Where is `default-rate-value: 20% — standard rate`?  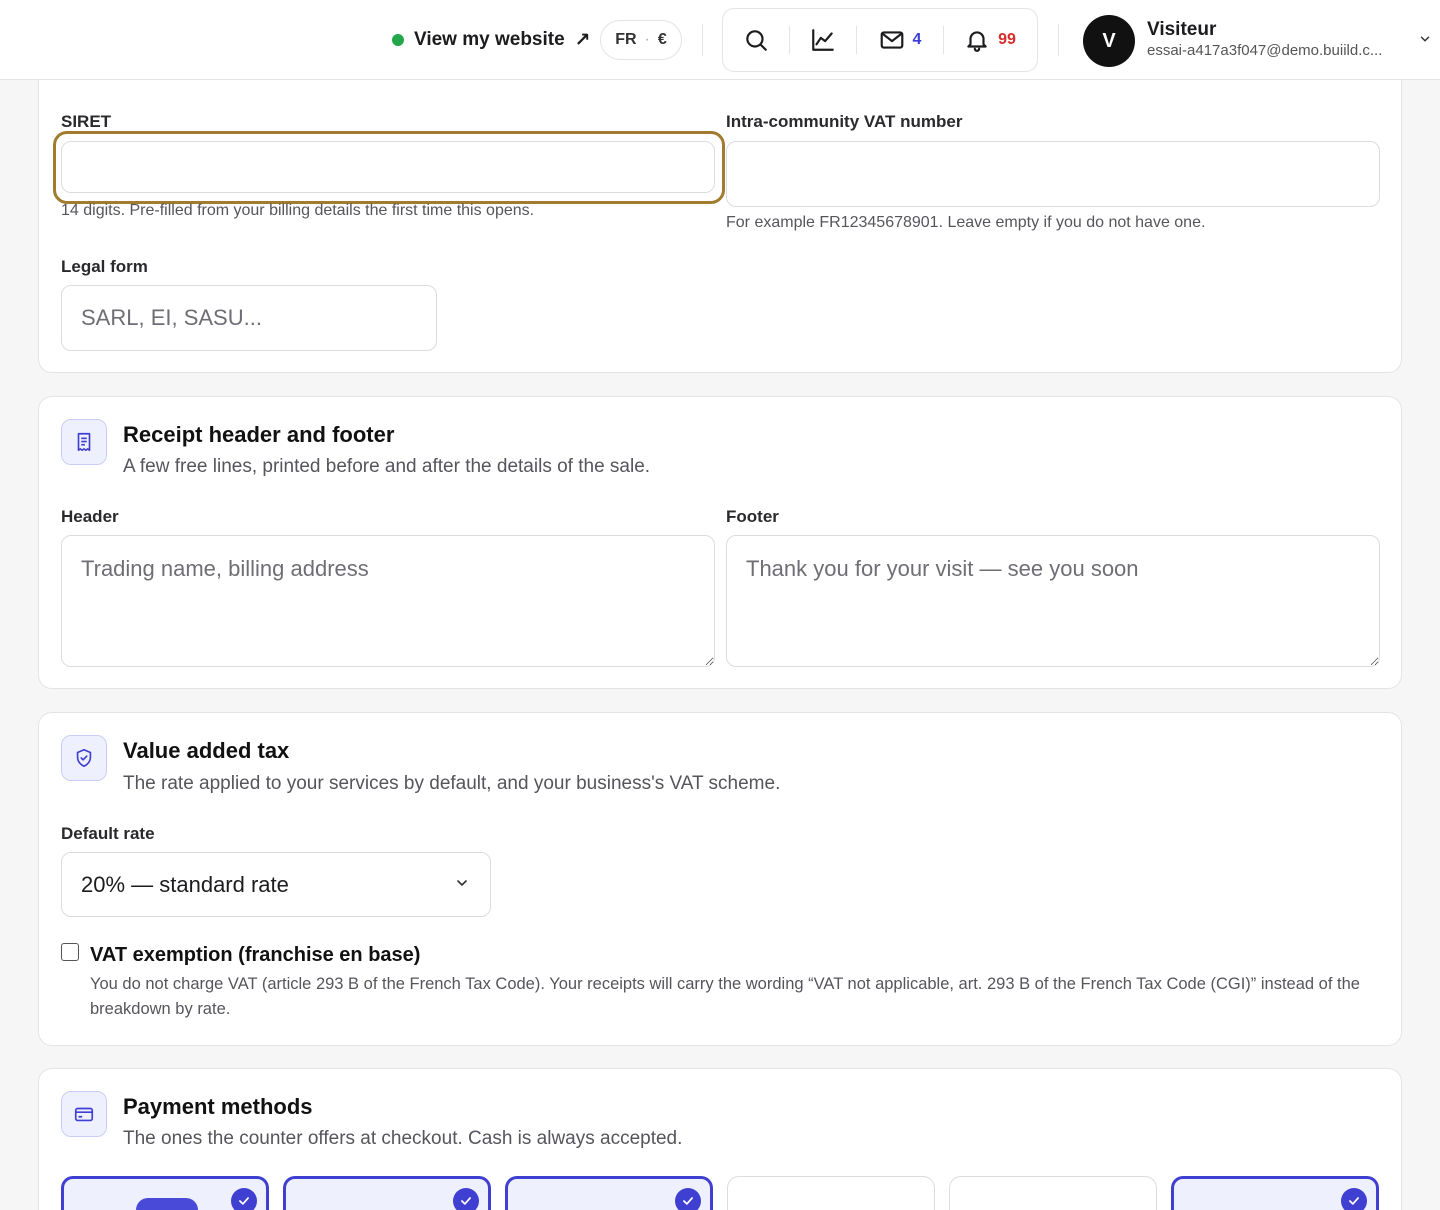 default-rate-value: 20% — standard rate is located at coordinates (185, 884).